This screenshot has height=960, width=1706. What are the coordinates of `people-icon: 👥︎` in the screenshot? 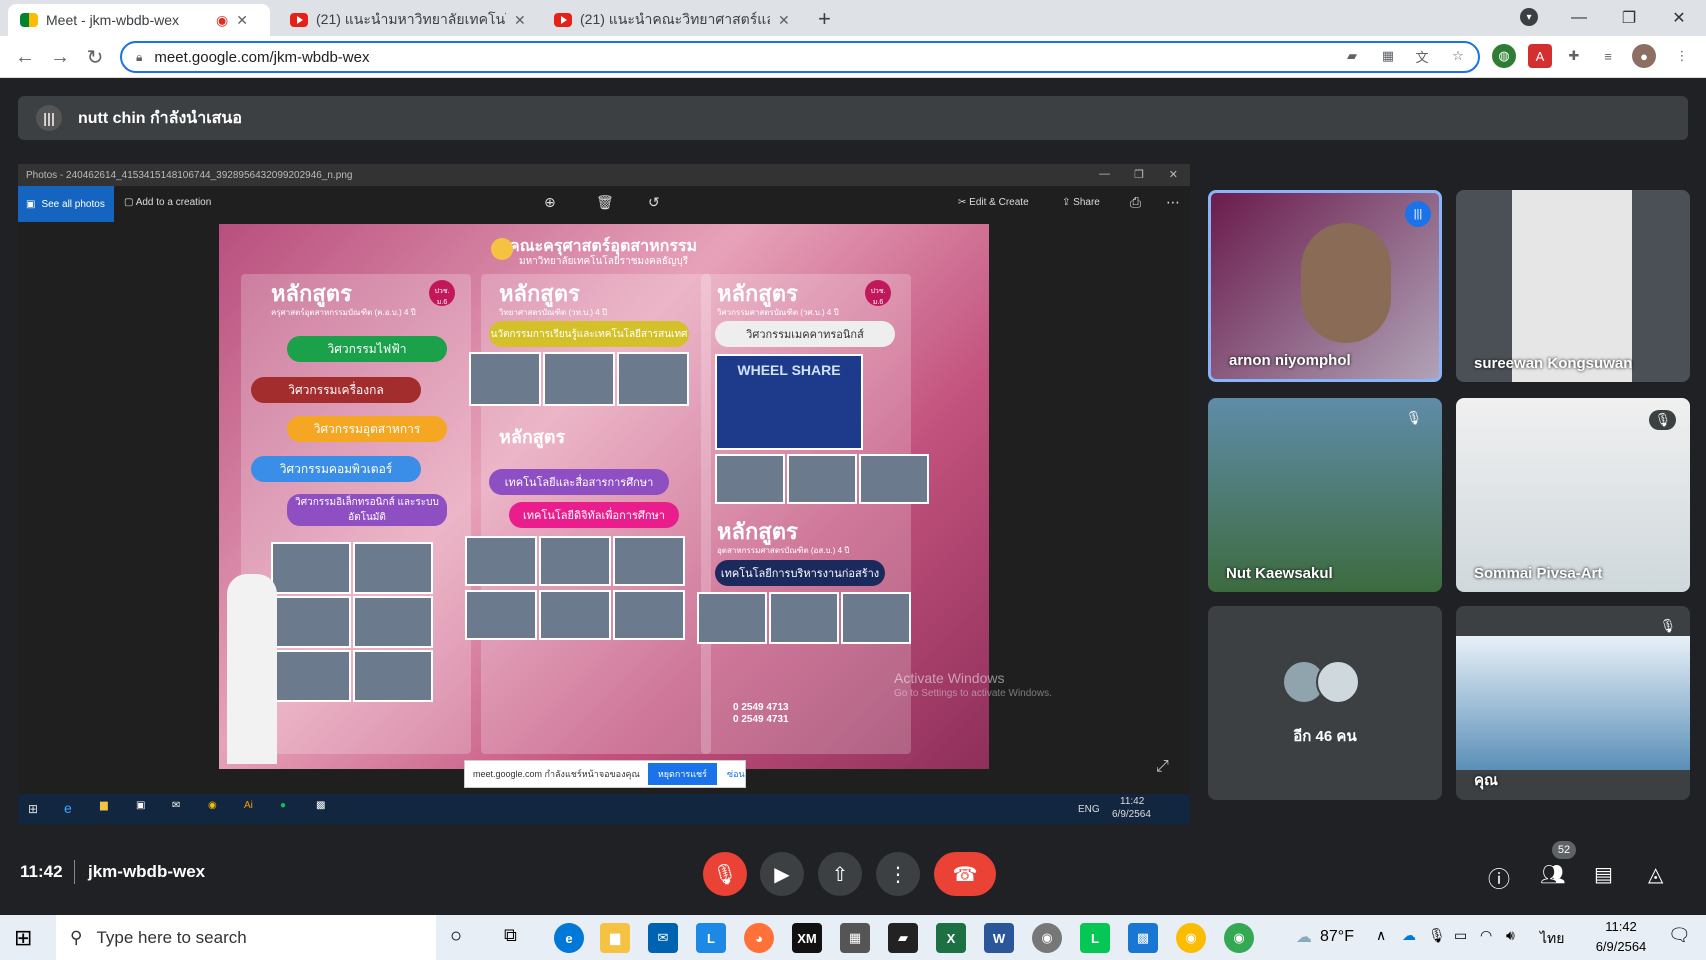 It's located at (1552, 874).